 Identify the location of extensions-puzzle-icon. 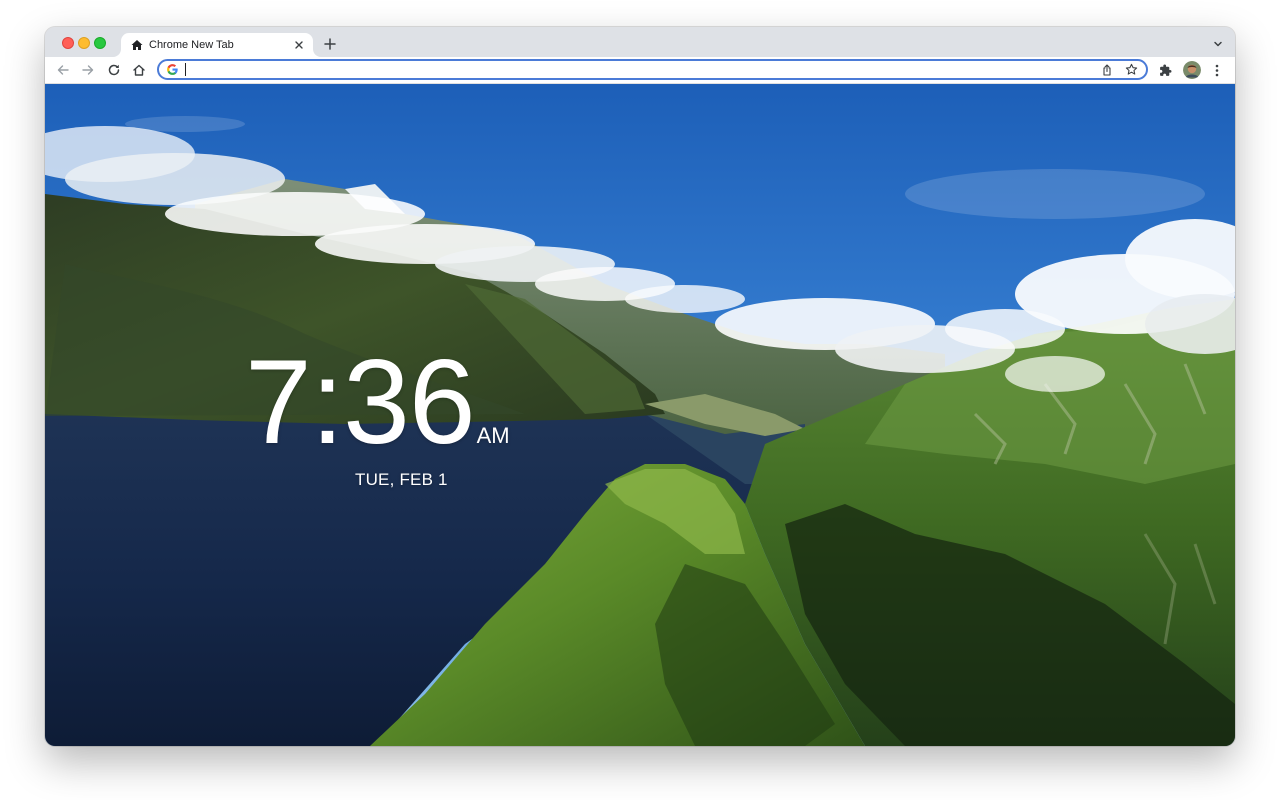
(1165, 70).